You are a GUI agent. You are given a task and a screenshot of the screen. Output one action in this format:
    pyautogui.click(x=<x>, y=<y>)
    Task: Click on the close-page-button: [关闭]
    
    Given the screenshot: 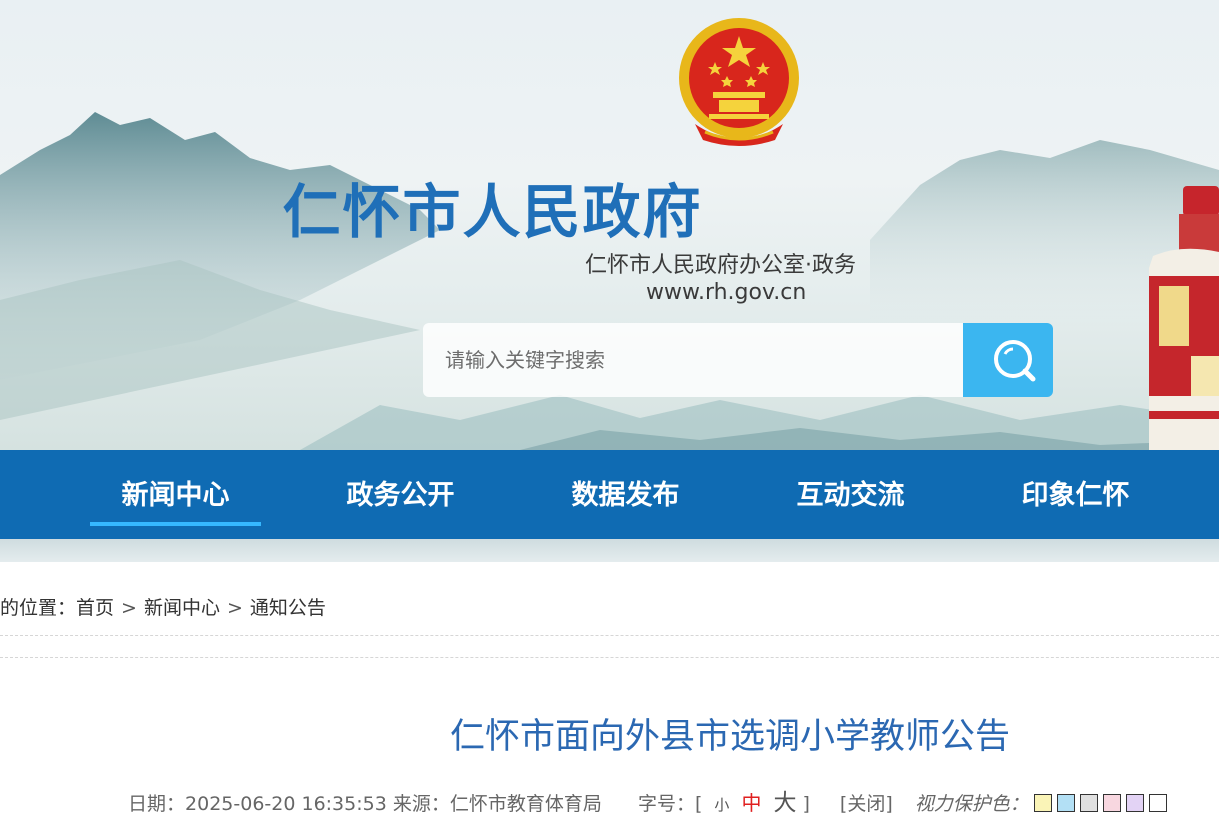 What is the action you would take?
    pyautogui.click(x=866, y=802)
    